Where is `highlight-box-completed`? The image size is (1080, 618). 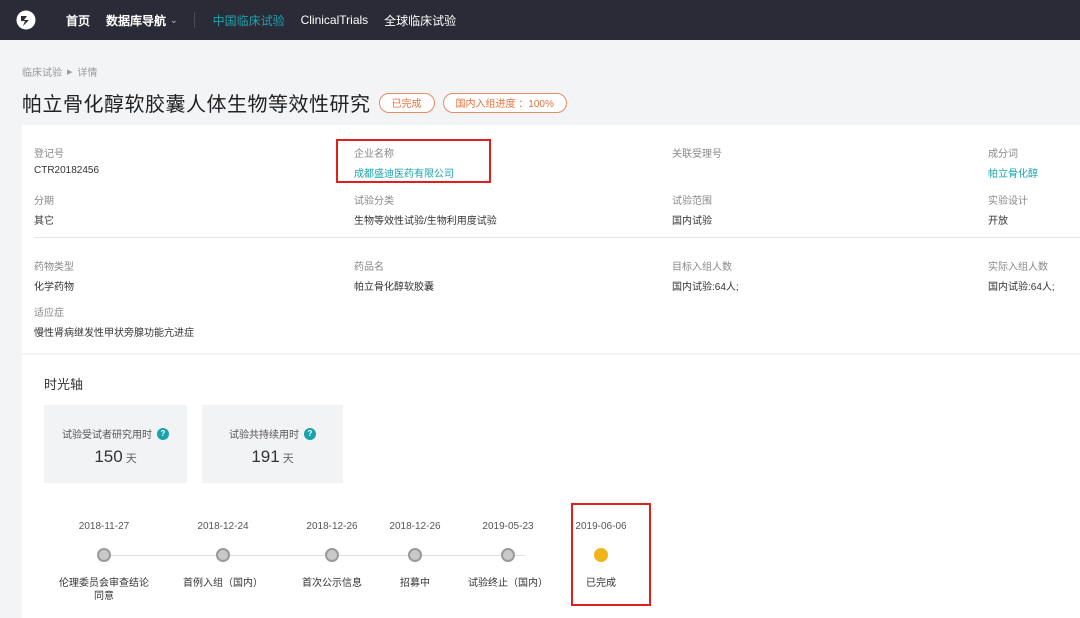 highlight-box-completed is located at coordinates (611, 554).